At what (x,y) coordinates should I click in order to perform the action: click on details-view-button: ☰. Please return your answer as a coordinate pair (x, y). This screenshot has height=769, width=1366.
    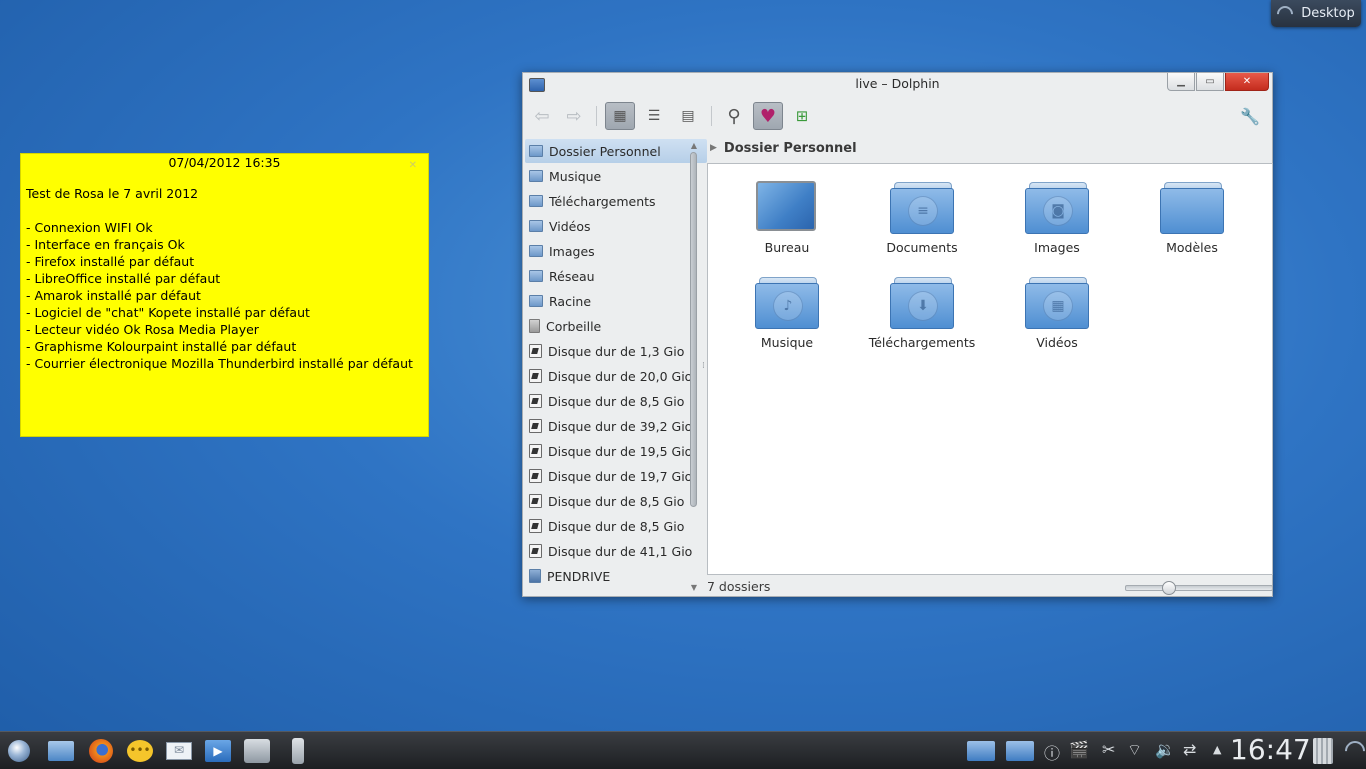
    Looking at the image, I should click on (654, 116).